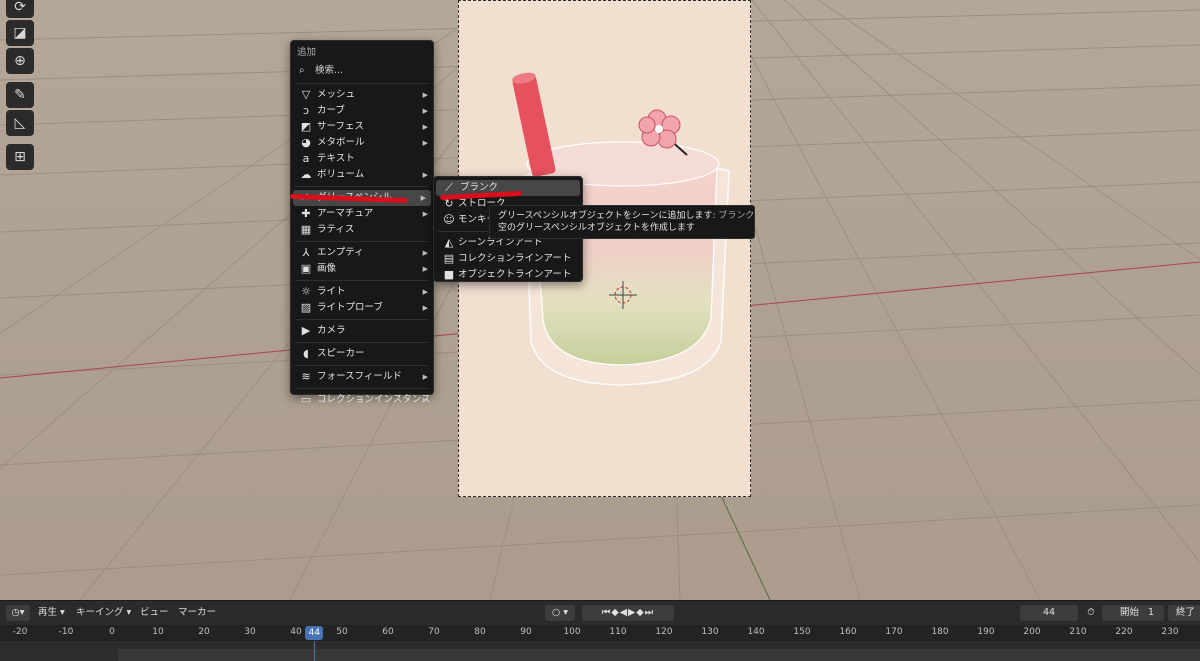 This screenshot has height=661, width=1200. What do you see at coordinates (306, 353) in the screenshot?
I see `speaker-icon: ◖` at bounding box center [306, 353].